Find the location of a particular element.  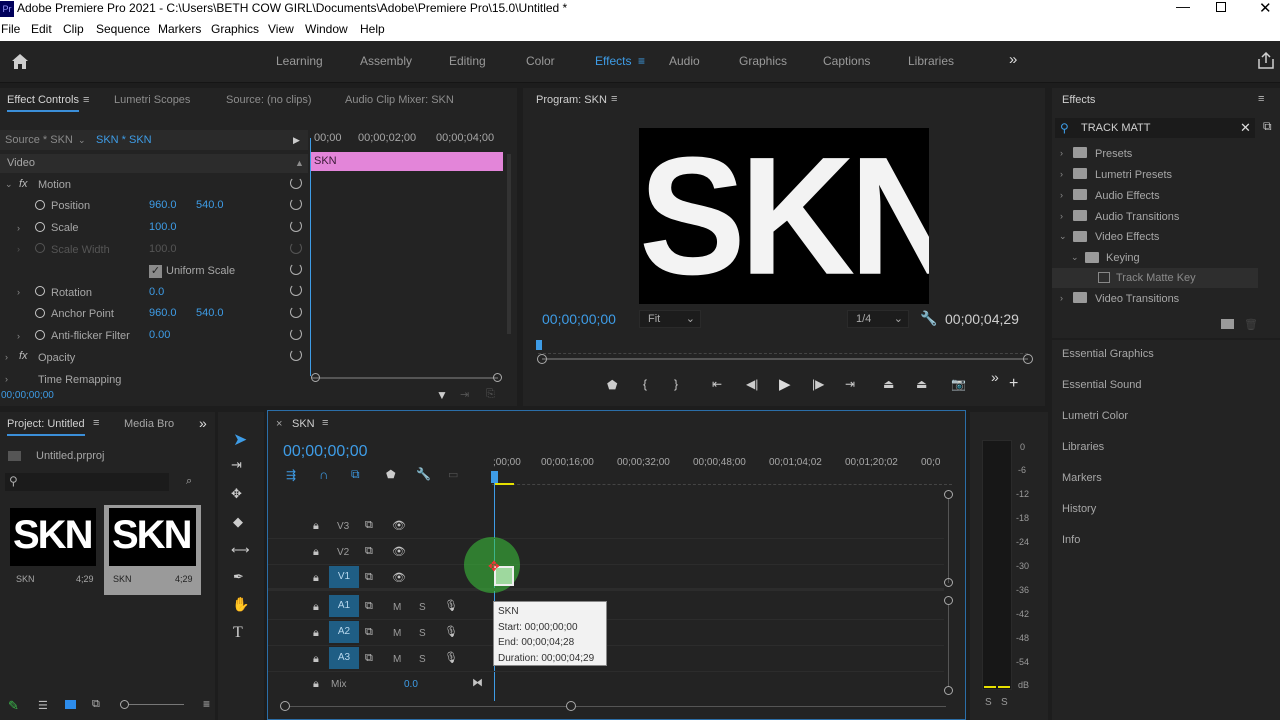

track-v2: 🔒︎ V2 ⧉ 👁︎ is located at coordinates (606, 552).